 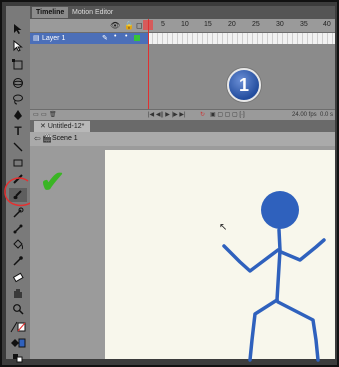 What do you see at coordinates (302, 250) in the screenshot?
I see `figure-right-arm` at bounding box center [302, 250].